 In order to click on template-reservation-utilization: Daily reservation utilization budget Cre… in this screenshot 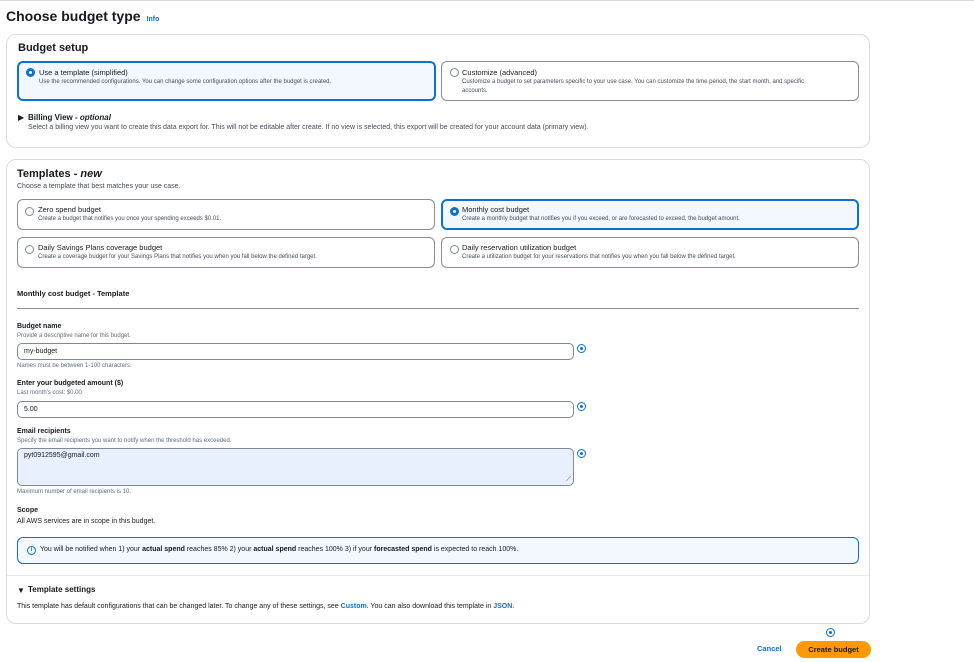, I will do `click(650, 252)`.